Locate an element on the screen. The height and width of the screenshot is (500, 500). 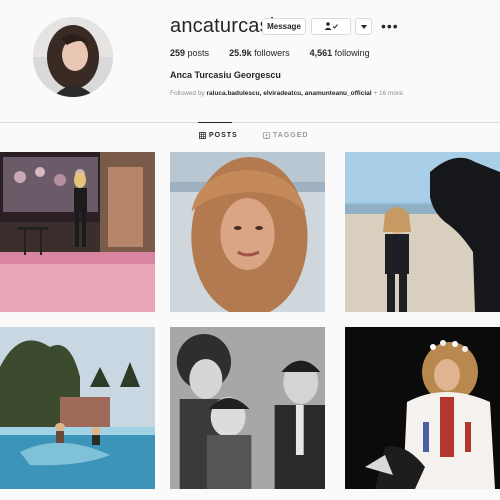
following-button is located at coordinates (331, 26).